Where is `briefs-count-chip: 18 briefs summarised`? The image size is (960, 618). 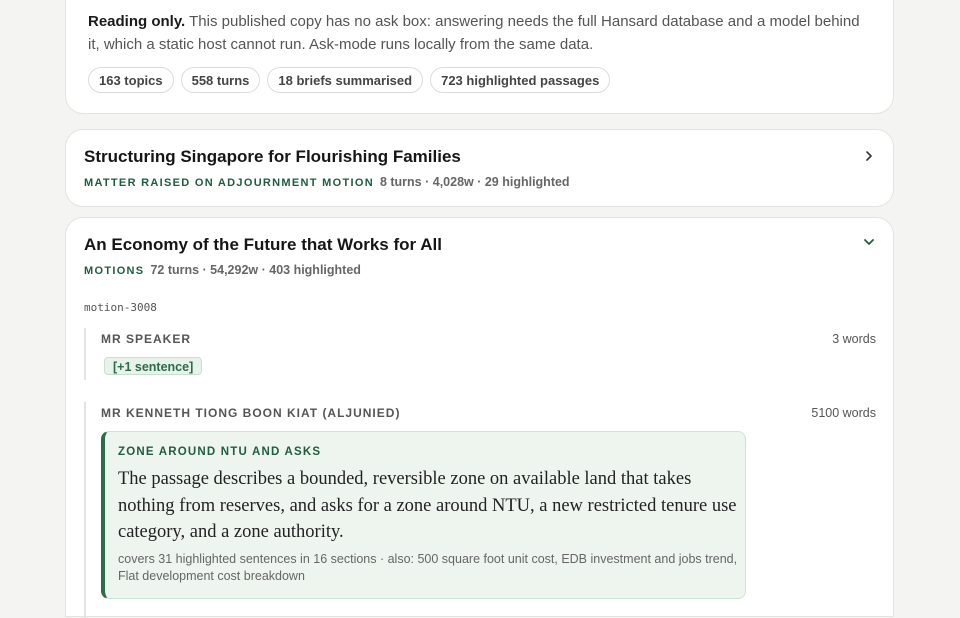
briefs-count-chip: 18 briefs summarised is located at coordinates (345, 80).